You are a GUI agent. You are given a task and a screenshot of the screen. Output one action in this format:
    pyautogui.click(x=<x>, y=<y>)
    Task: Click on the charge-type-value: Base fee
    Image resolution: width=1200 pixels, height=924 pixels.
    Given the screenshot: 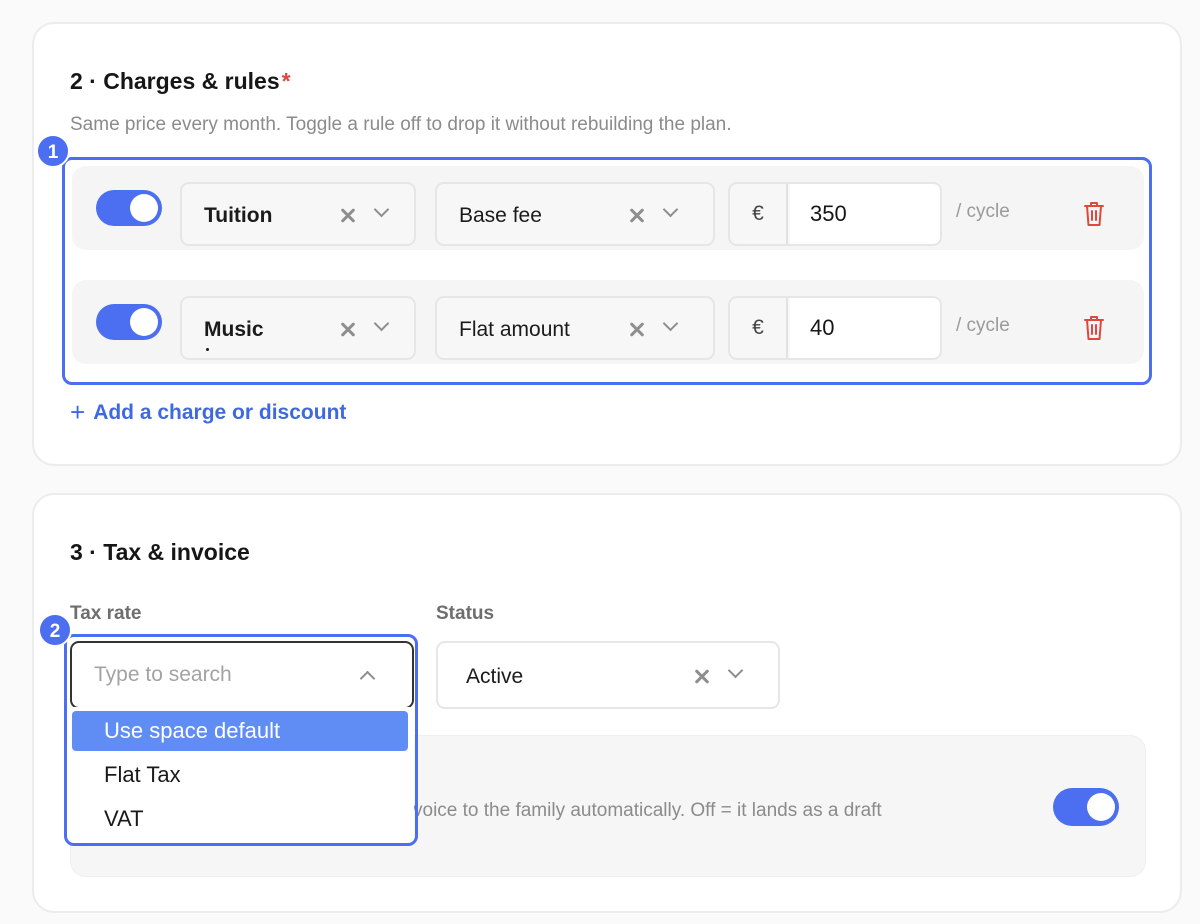 What is the action you would take?
    pyautogui.click(x=500, y=215)
    